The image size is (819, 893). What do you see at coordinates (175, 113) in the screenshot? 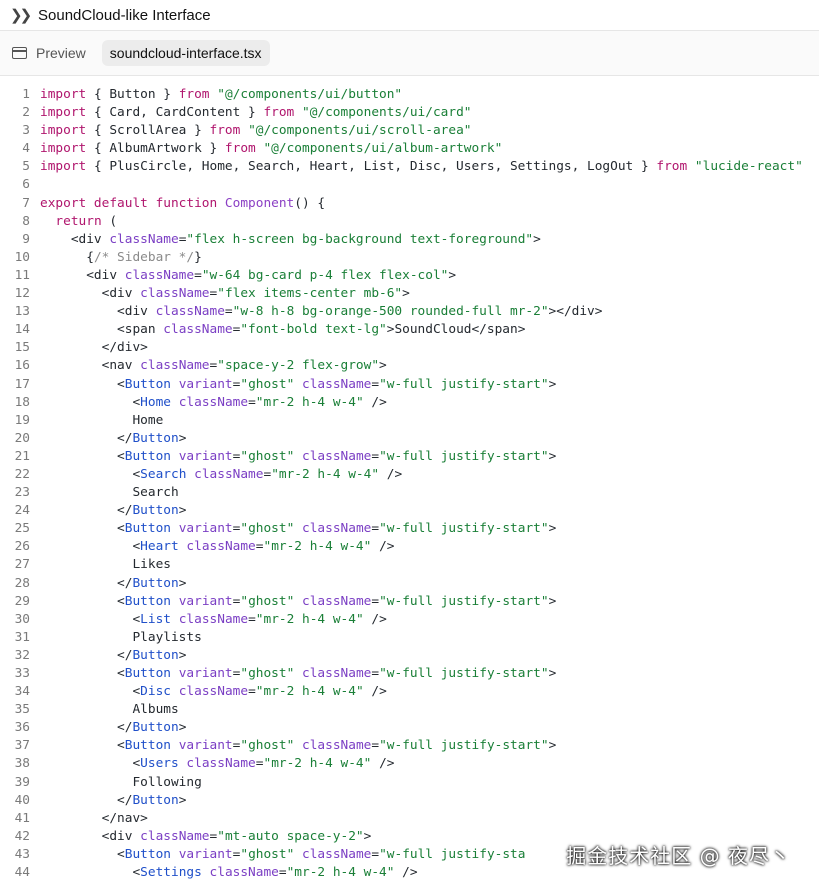
I see `code-token: { Card, CardContent }` at bounding box center [175, 113].